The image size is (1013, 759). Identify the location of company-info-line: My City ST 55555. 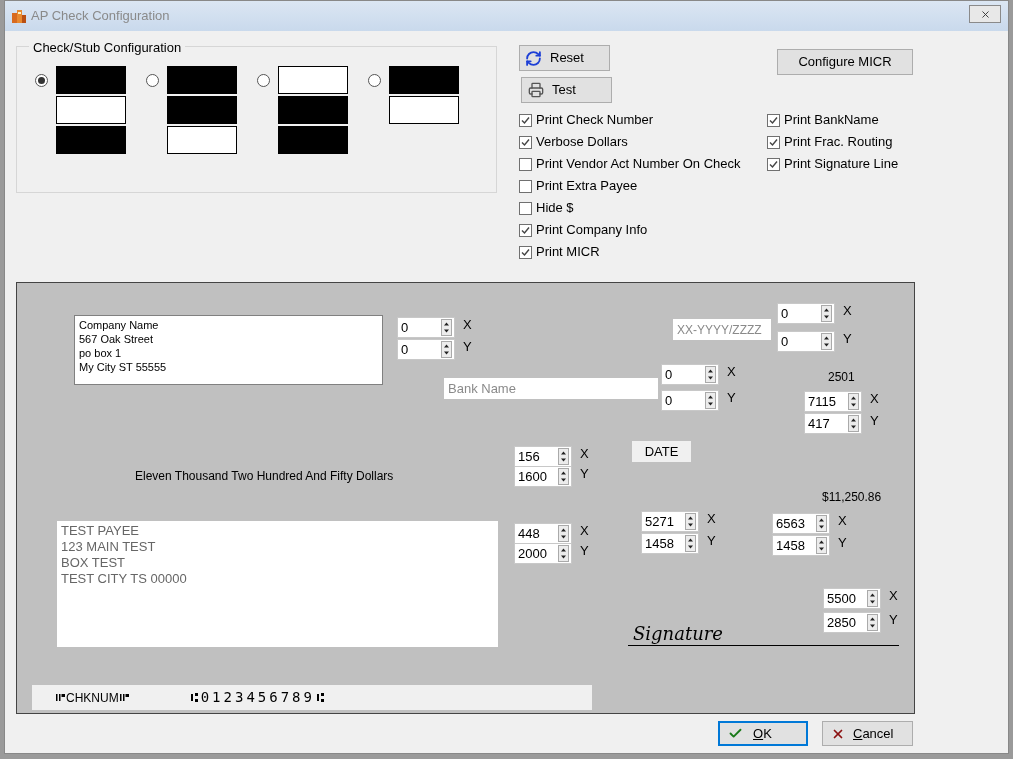
(123, 367).